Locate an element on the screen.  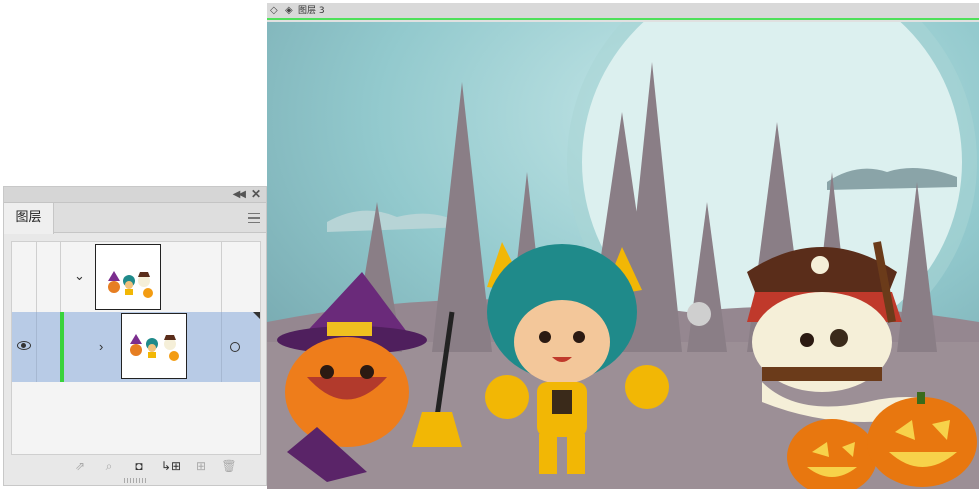
export-icon: ⇗ is located at coordinates (80, 466).